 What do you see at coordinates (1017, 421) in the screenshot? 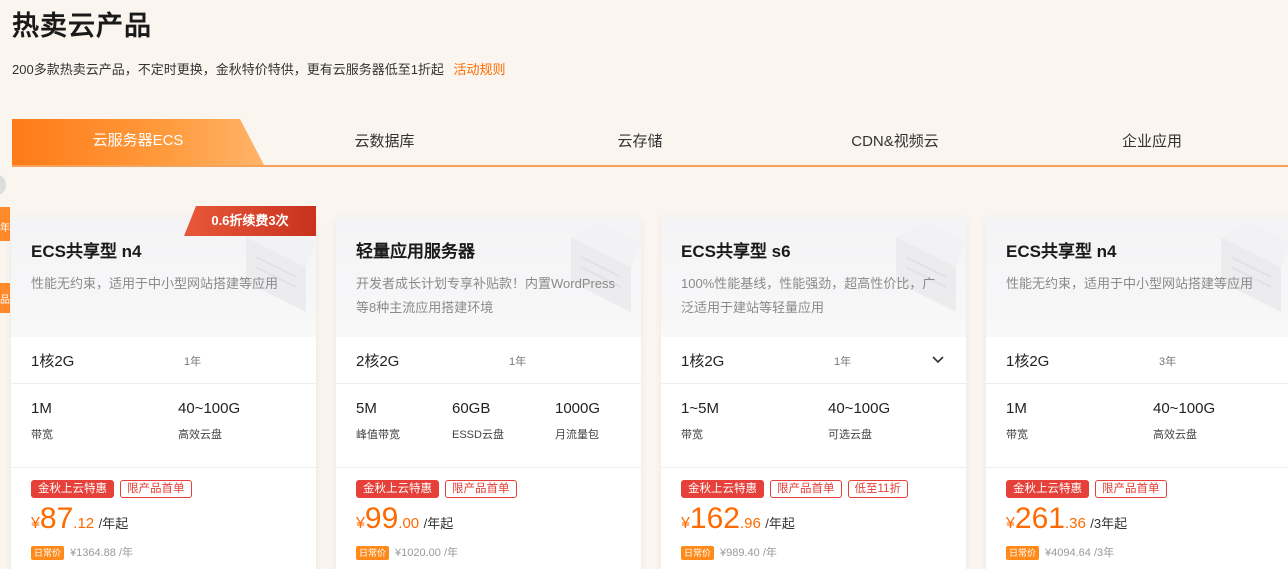
I see `attr-bandwidth: 1M 带宽` at bounding box center [1017, 421].